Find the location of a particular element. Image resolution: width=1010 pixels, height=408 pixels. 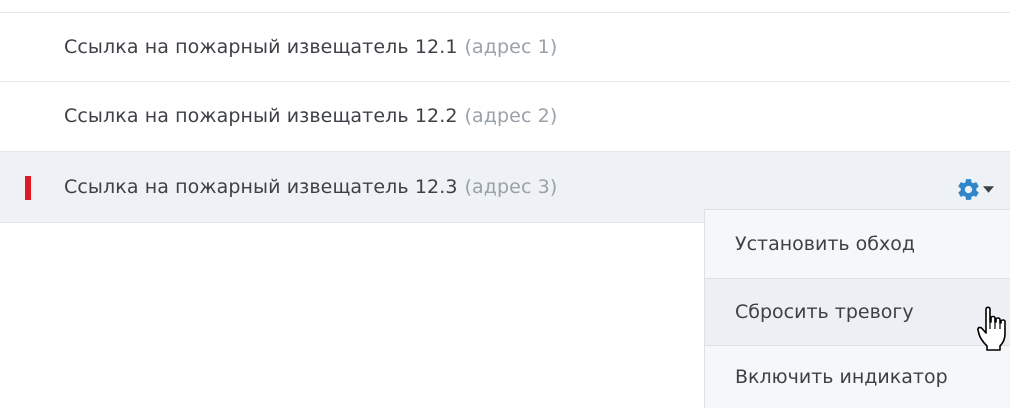

row-name: Ссылка на пожарный извещатель 12.1 is located at coordinates (261, 47).